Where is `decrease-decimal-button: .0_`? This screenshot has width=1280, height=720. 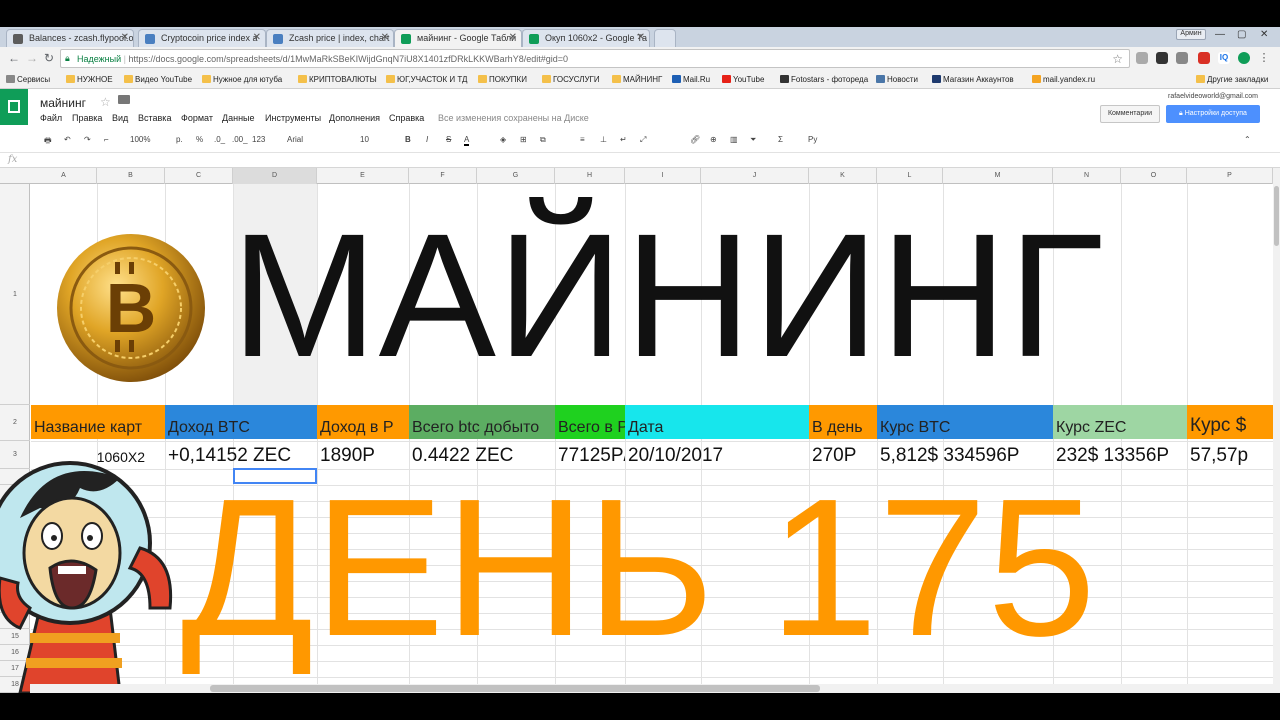
decrease-decimal-button: .0_ is located at coordinates (219, 139).